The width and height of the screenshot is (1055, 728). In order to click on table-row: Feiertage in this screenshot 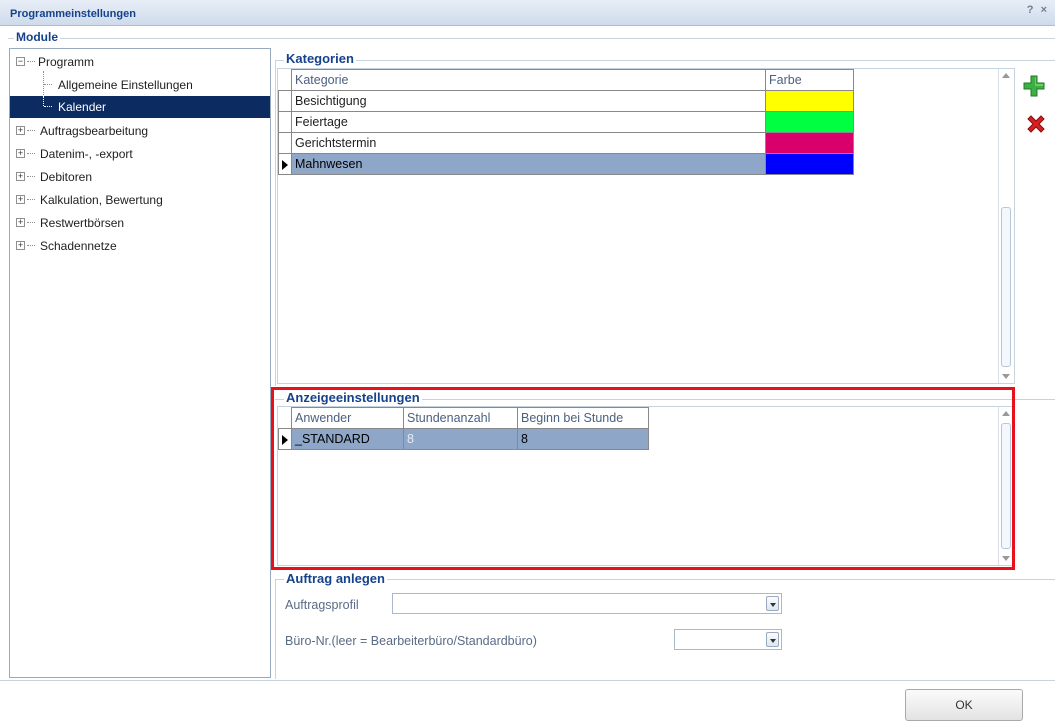, I will do `click(566, 122)`.